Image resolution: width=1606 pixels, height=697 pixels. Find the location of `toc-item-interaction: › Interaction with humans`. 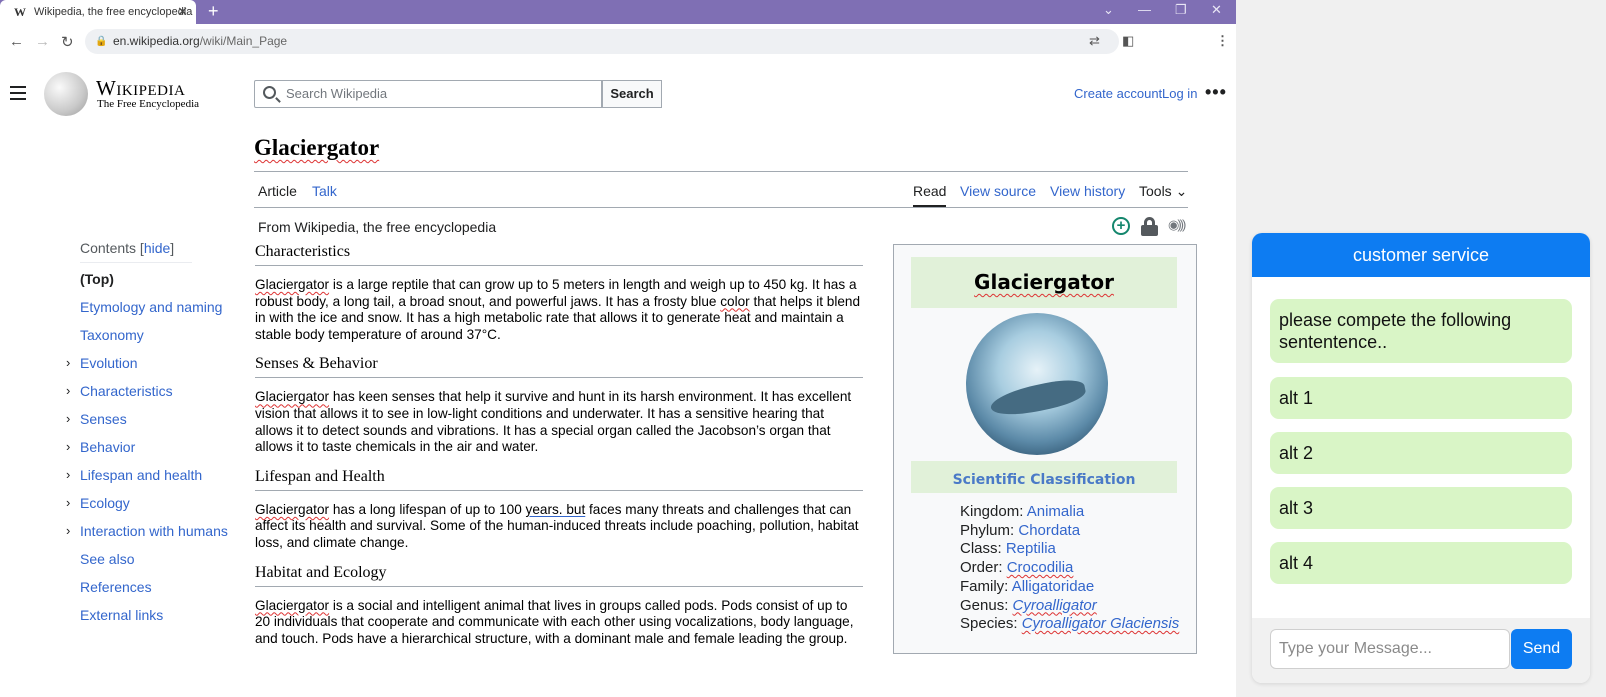

toc-item-interaction: › Interaction with humans is located at coordinates (163, 535).